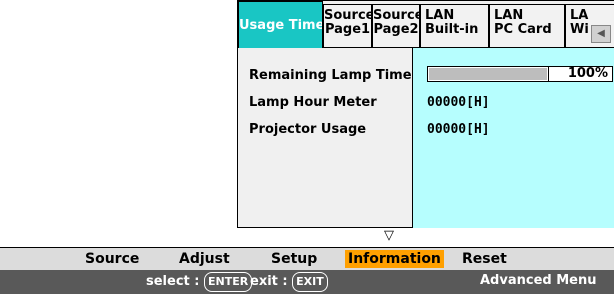  What do you see at coordinates (587, 73) in the screenshot?
I see `remaining-lamp-time-value: 100%` at bounding box center [587, 73].